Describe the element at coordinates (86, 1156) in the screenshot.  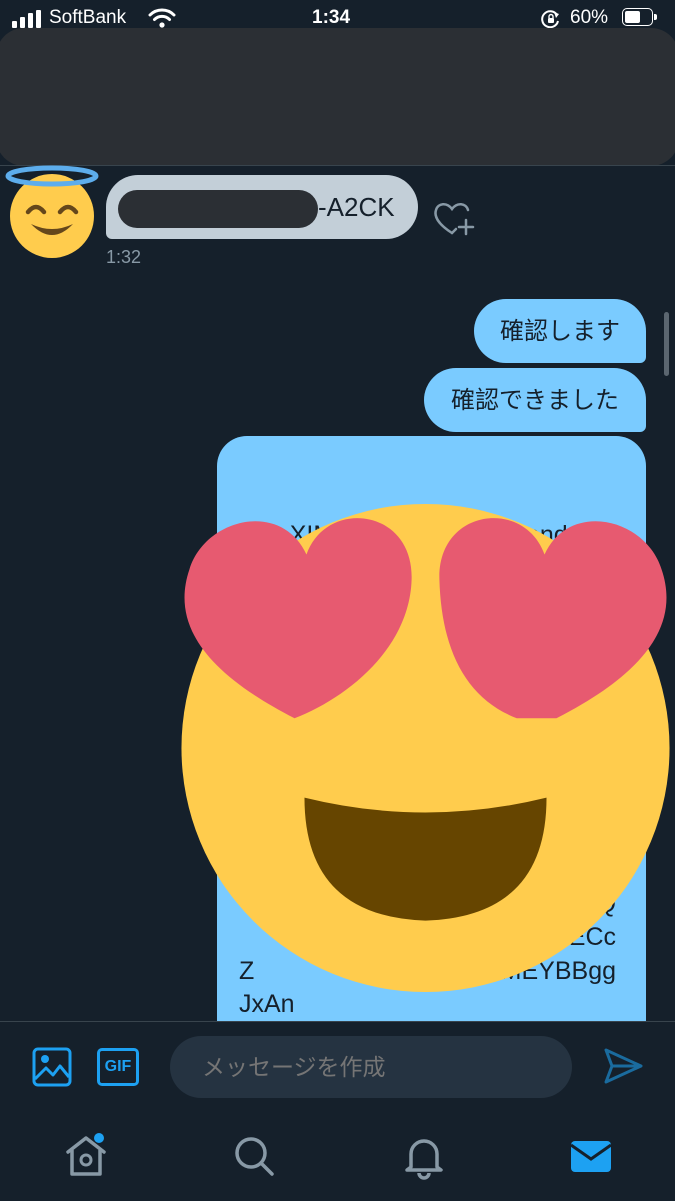
I see `home-icon` at that location.